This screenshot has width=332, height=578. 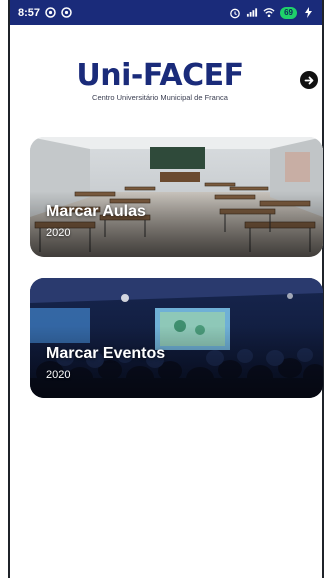 I want to click on next-button, so click(x=309, y=80).